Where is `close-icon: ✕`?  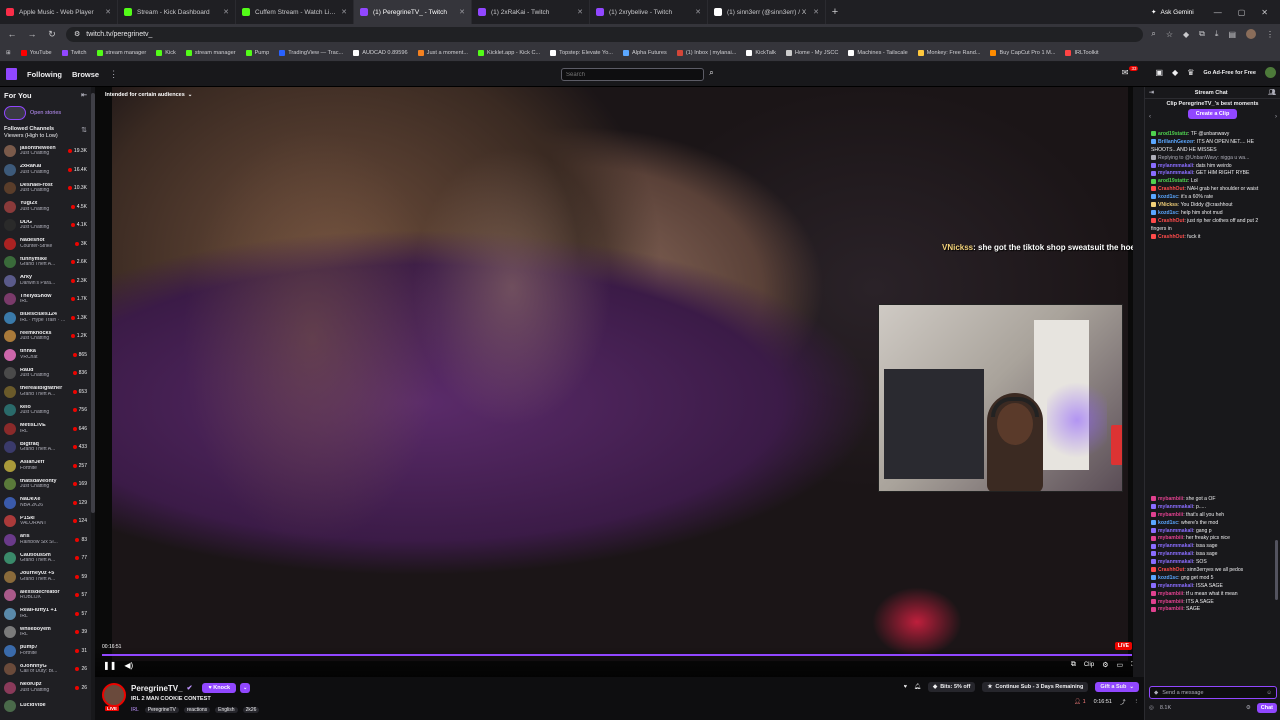
close-icon: ✕ is located at coordinates (1264, 12).